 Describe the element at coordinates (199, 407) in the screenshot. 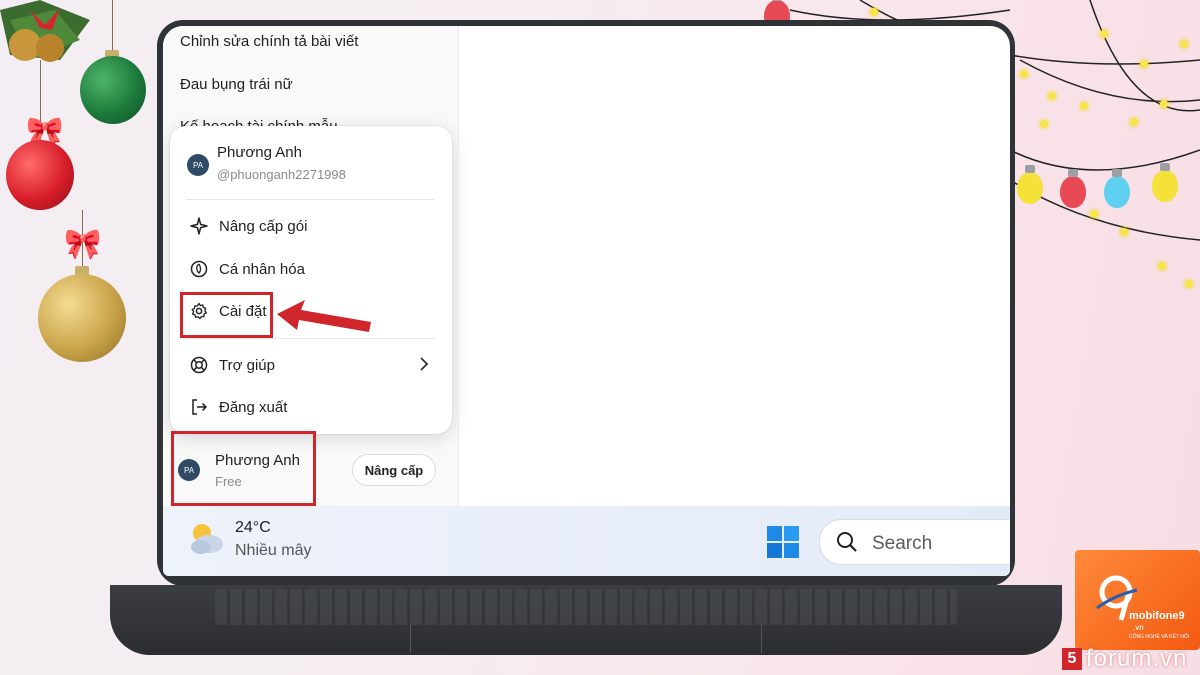

I see `logout-icon` at that location.